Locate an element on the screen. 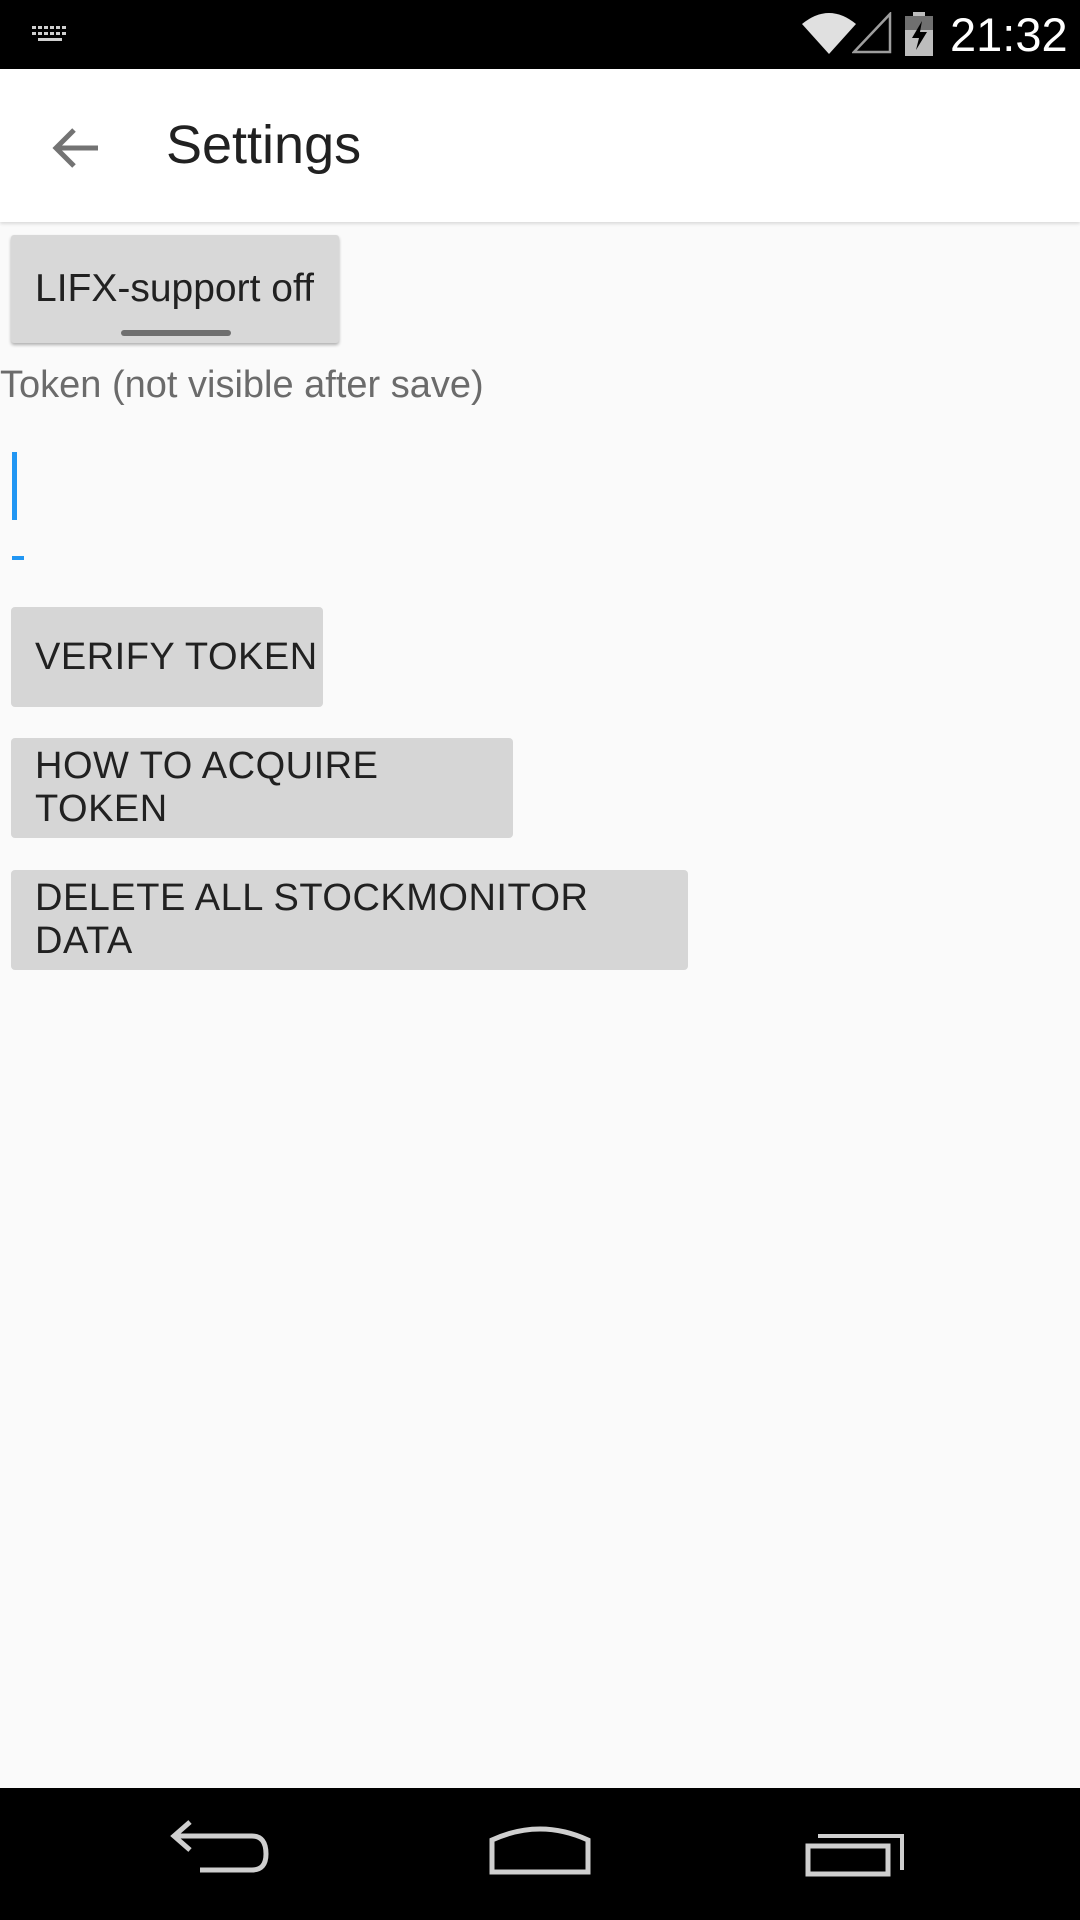 Image resolution: width=1080 pixels, height=1920 pixels. recents-nav-icon is located at coordinates (854, 1855).